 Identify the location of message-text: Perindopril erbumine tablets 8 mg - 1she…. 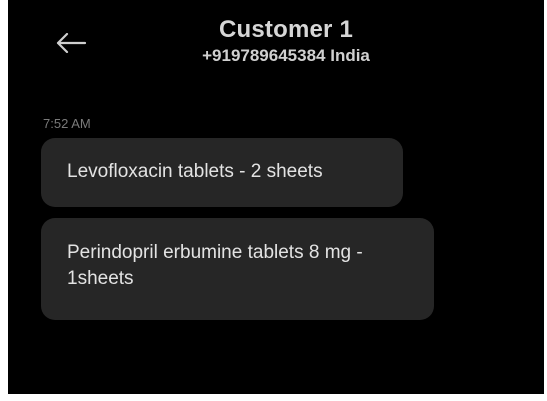
(215, 265).